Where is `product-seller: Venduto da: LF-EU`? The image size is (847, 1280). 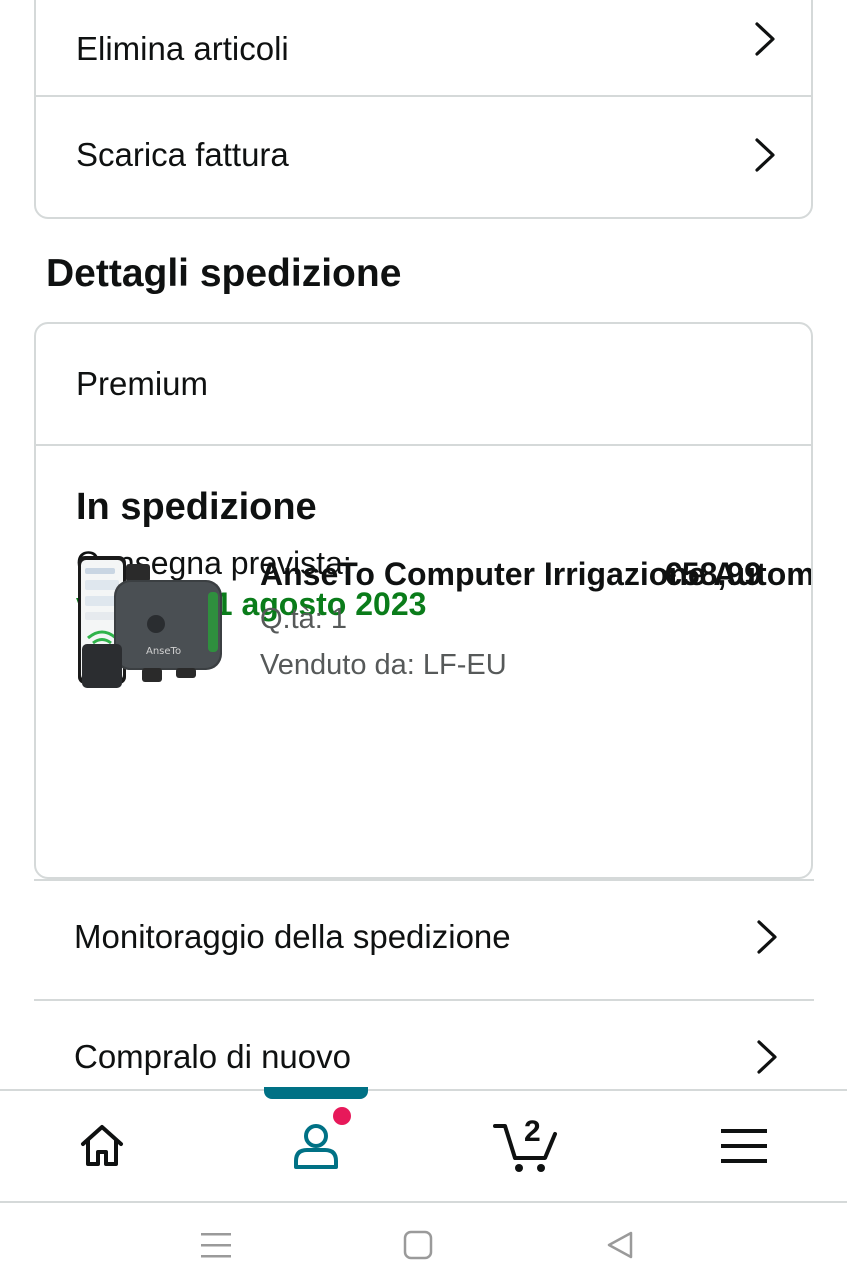 product-seller: Venduto da: LF-EU is located at coordinates (383, 665).